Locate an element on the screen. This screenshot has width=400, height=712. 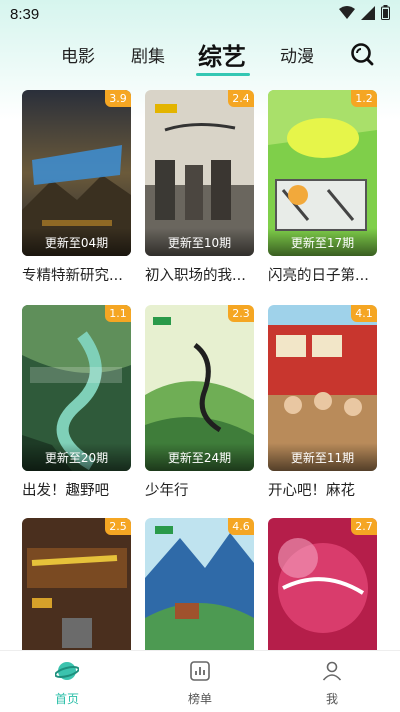
card-title: 出发！趣野吧 is located at coordinates (65, 491).